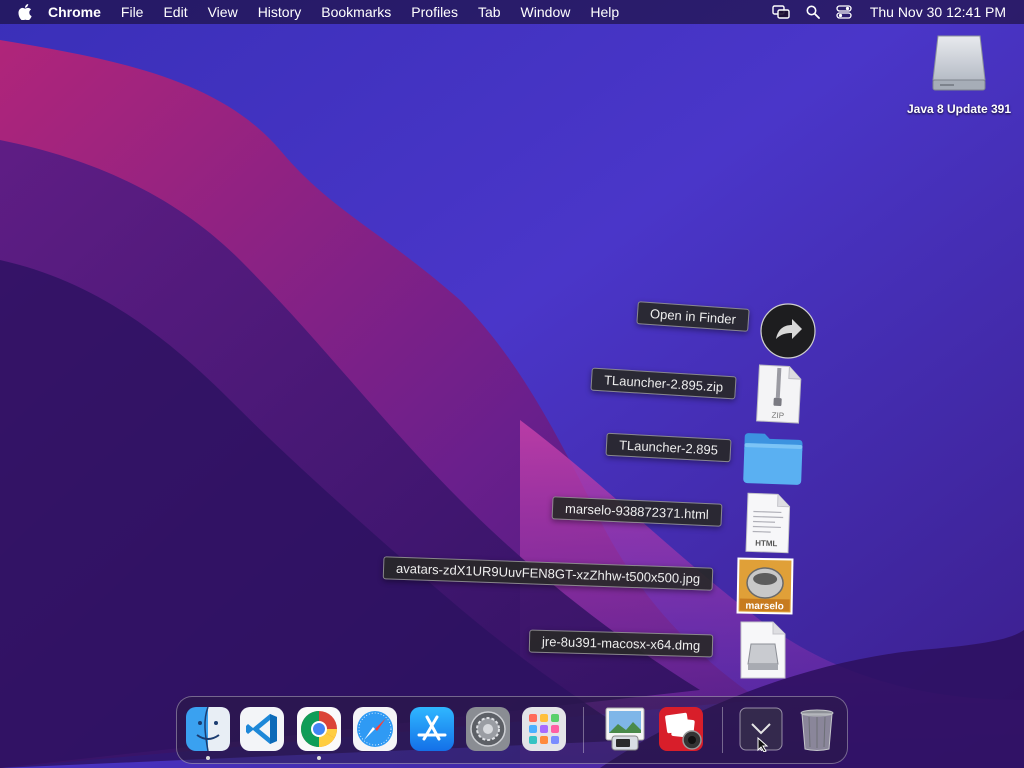  I want to click on external-drive-icon, so click(959, 64).